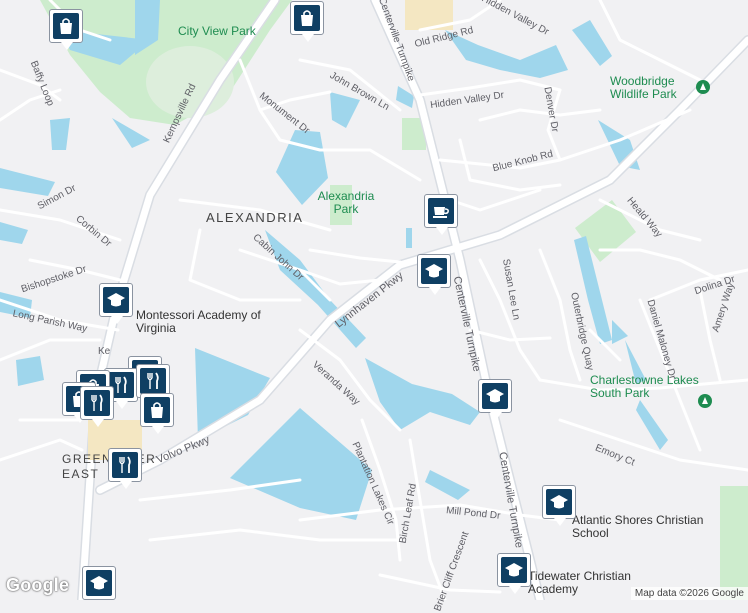 Image resolution: width=748 pixels, height=613 pixels. What do you see at coordinates (579, 582) in the screenshot?
I see `school-label-tidewater: Tidewater Christian Academy` at bounding box center [579, 582].